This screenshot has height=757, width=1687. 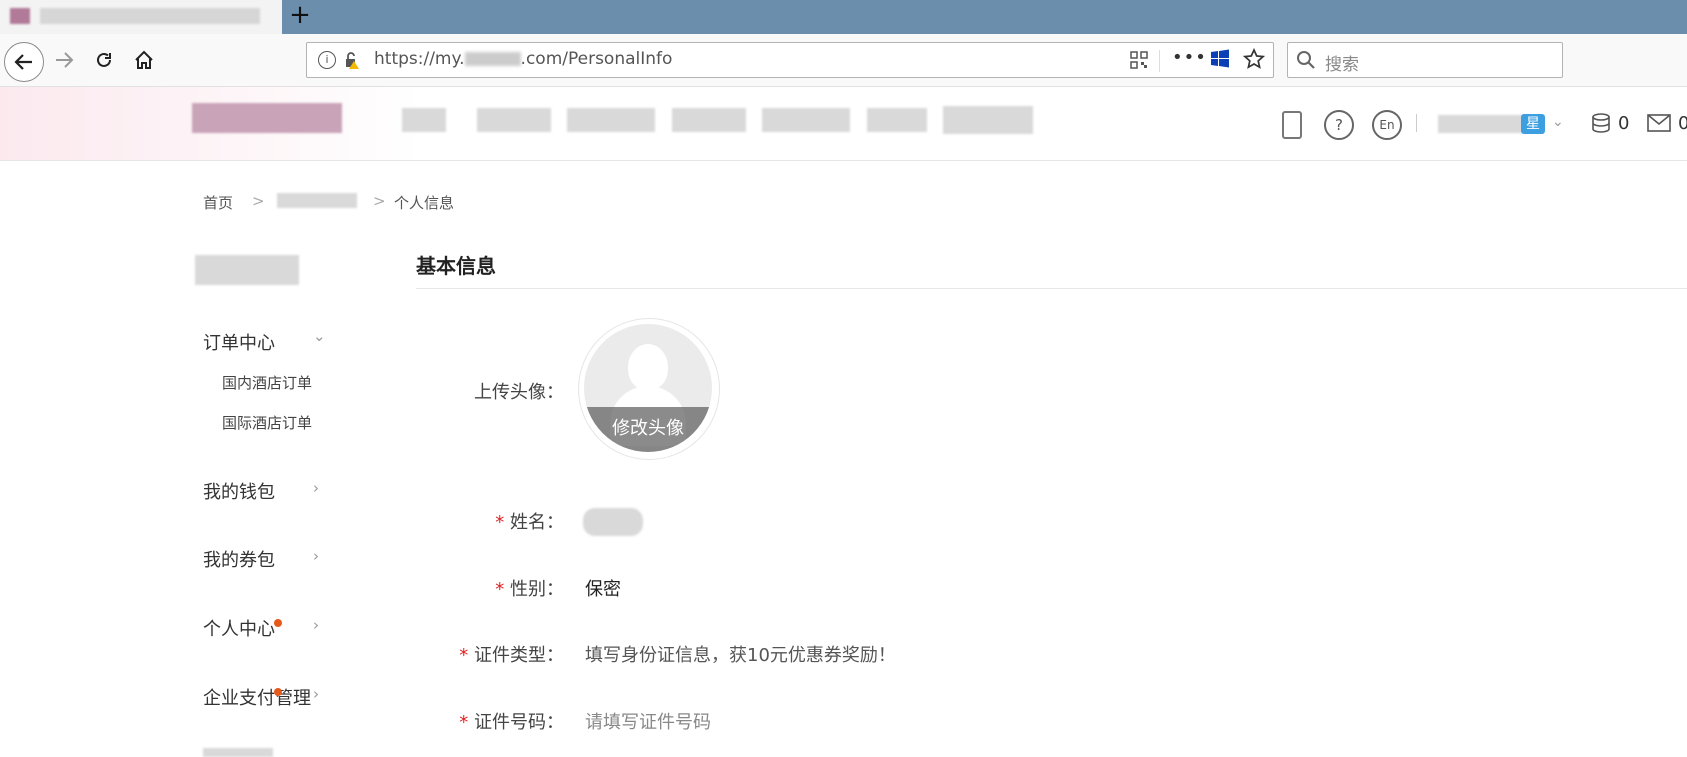 What do you see at coordinates (1254, 60) in the screenshot?
I see `star-icon` at bounding box center [1254, 60].